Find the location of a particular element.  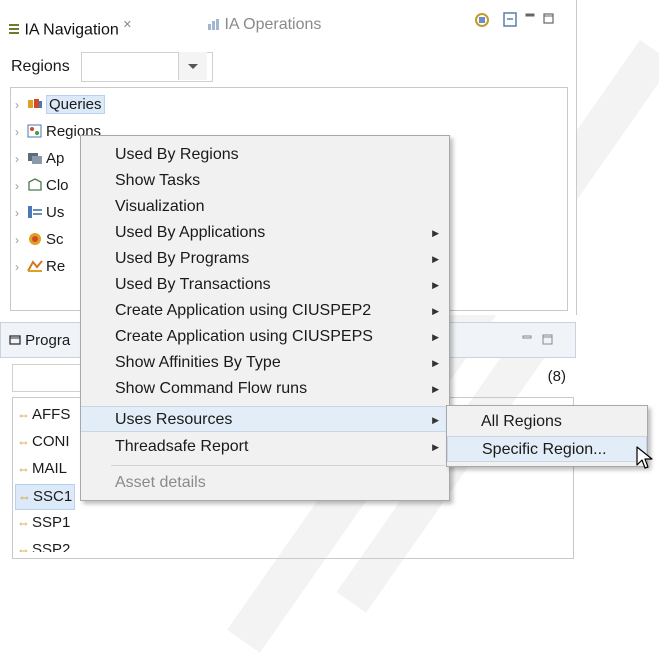

navigation-view-icon is located at coordinates (14, 29).